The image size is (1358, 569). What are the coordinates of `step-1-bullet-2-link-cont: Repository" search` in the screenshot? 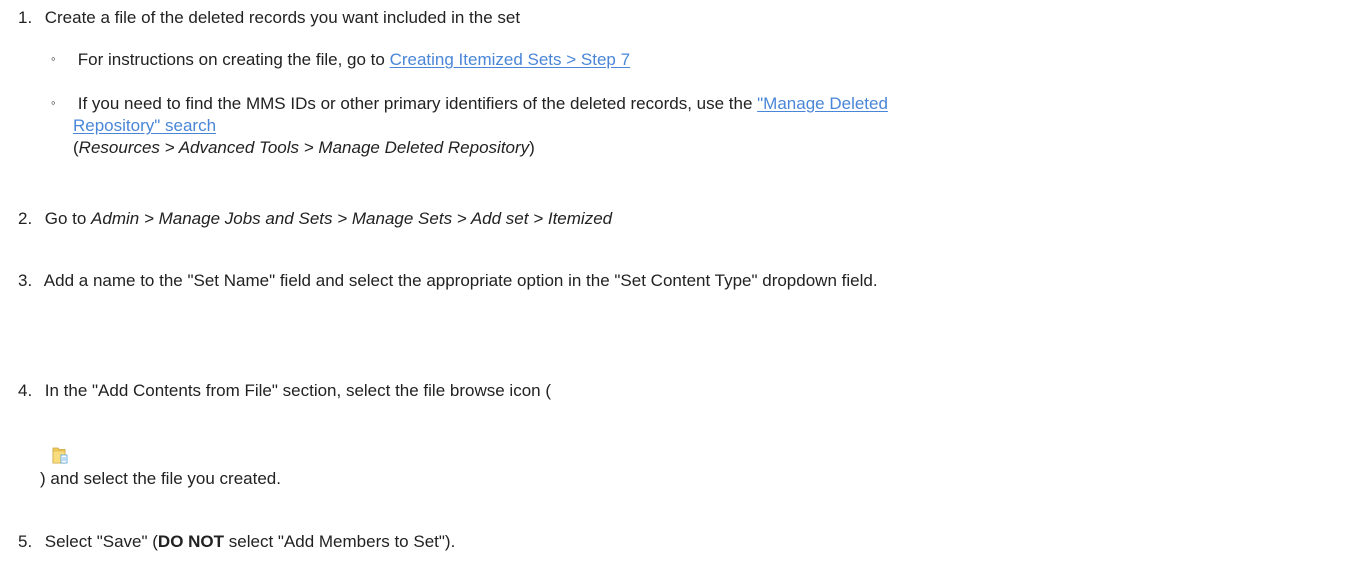 It's located at (144, 126).